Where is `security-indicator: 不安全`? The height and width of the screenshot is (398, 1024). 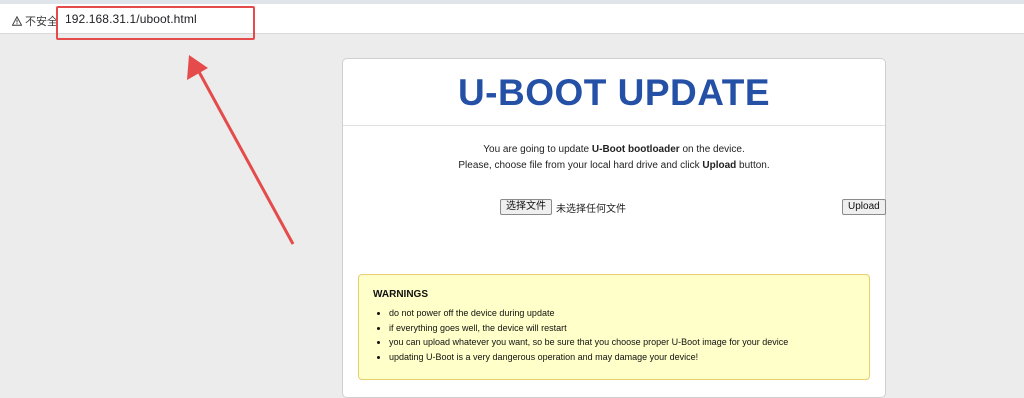
security-indicator: 不安全 is located at coordinates (35, 21).